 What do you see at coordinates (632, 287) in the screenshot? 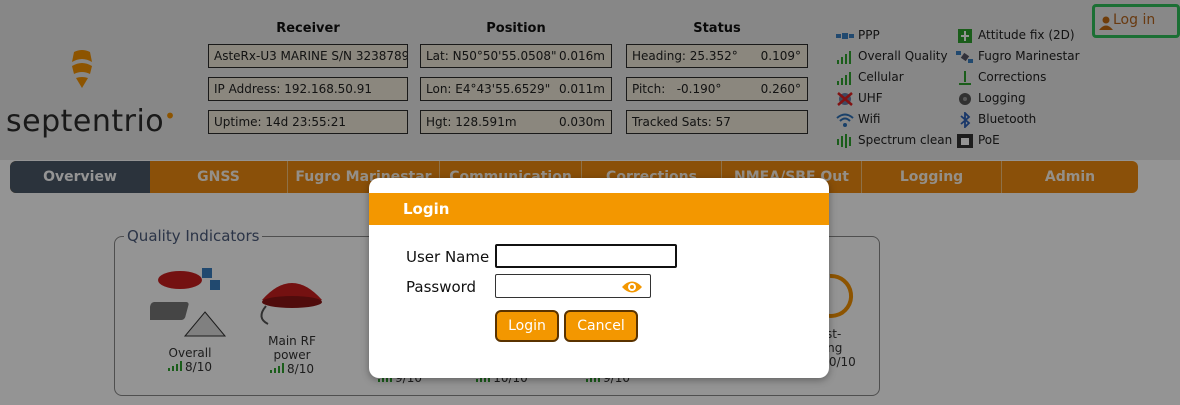
I see `show-password-icon` at bounding box center [632, 287].